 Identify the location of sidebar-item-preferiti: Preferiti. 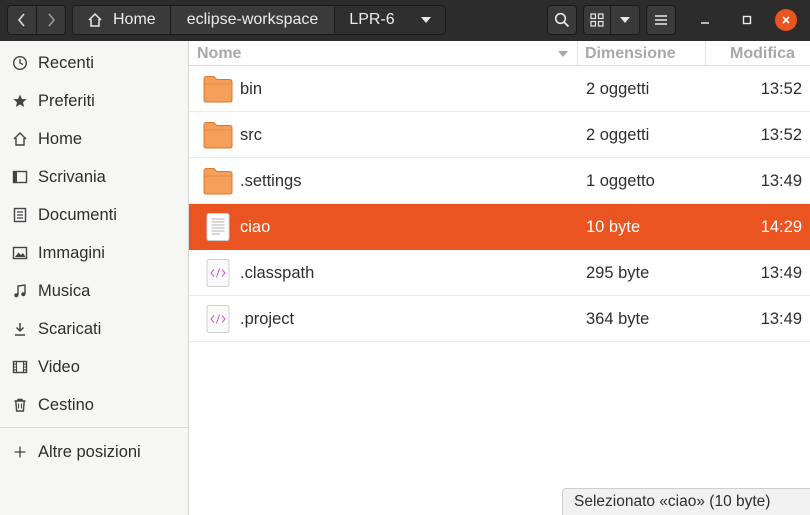
(94, 101).